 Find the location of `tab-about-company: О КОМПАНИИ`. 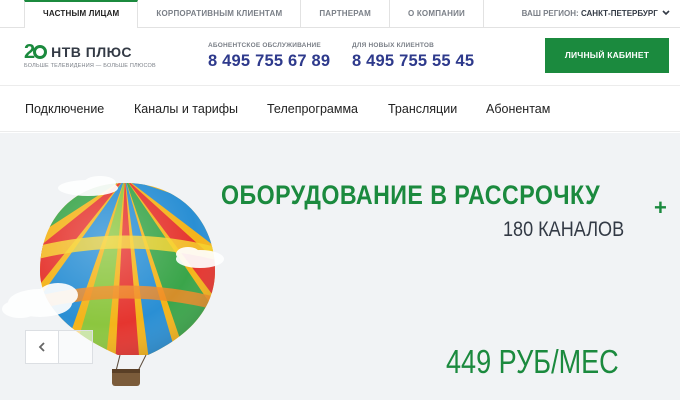

tab-about-company: О КОМПАНИИ is located at coordinates (437, 14).